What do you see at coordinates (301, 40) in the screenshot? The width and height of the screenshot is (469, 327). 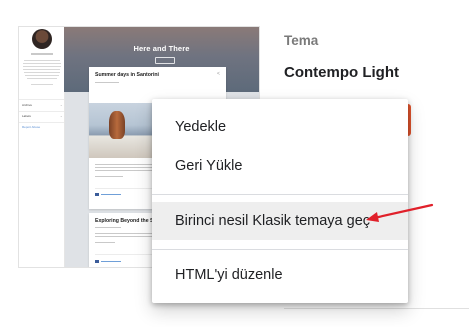 I see `section-label: Tema` at bounding box center [301, 40].